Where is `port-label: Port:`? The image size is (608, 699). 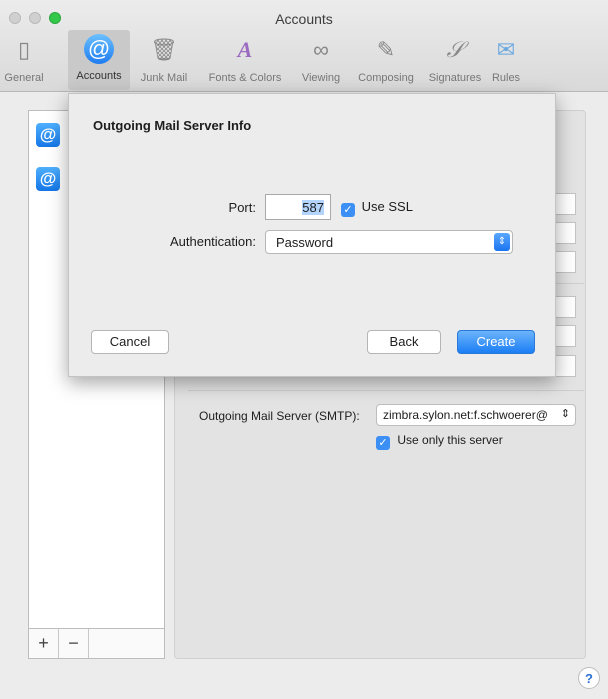 port-label: Port: is located at coordinates (242, 207).